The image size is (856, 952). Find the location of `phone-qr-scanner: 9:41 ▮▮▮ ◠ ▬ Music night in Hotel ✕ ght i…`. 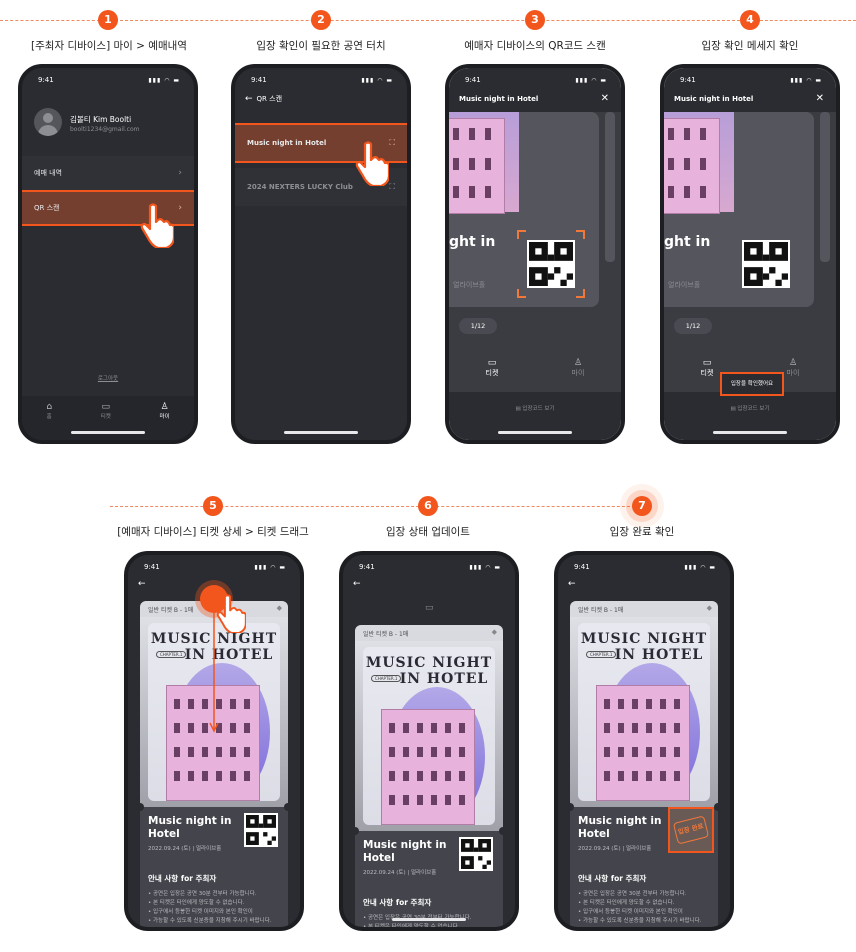

phone-qr-scanner: 9:41 ▮▮▮ ◠ ▬ Music night in Hotel ✕ ght i… is located at coordinates (535, 254).